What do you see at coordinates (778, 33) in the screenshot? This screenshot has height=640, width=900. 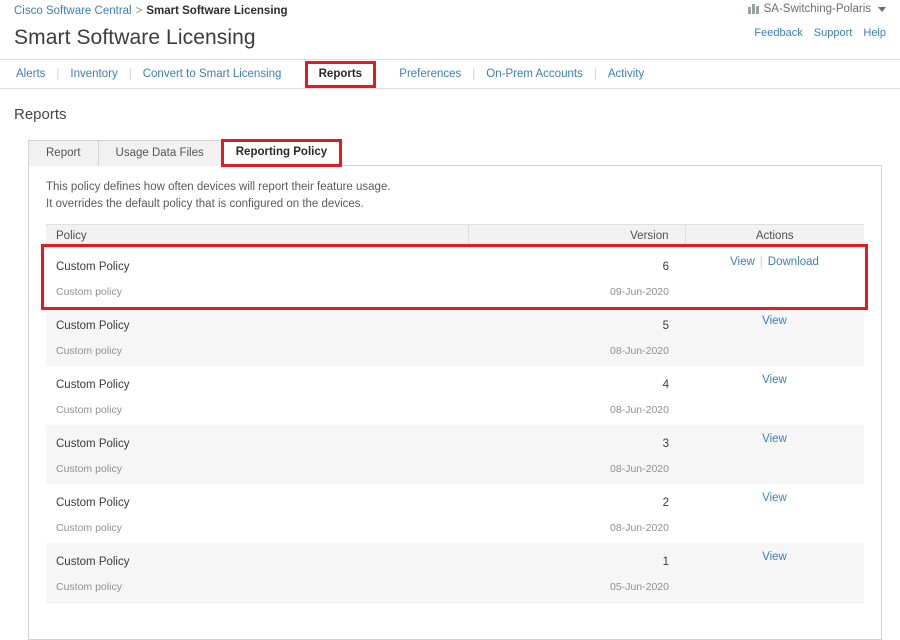 I see `feedback-link: Feedback` at bounding box center [778, 33].